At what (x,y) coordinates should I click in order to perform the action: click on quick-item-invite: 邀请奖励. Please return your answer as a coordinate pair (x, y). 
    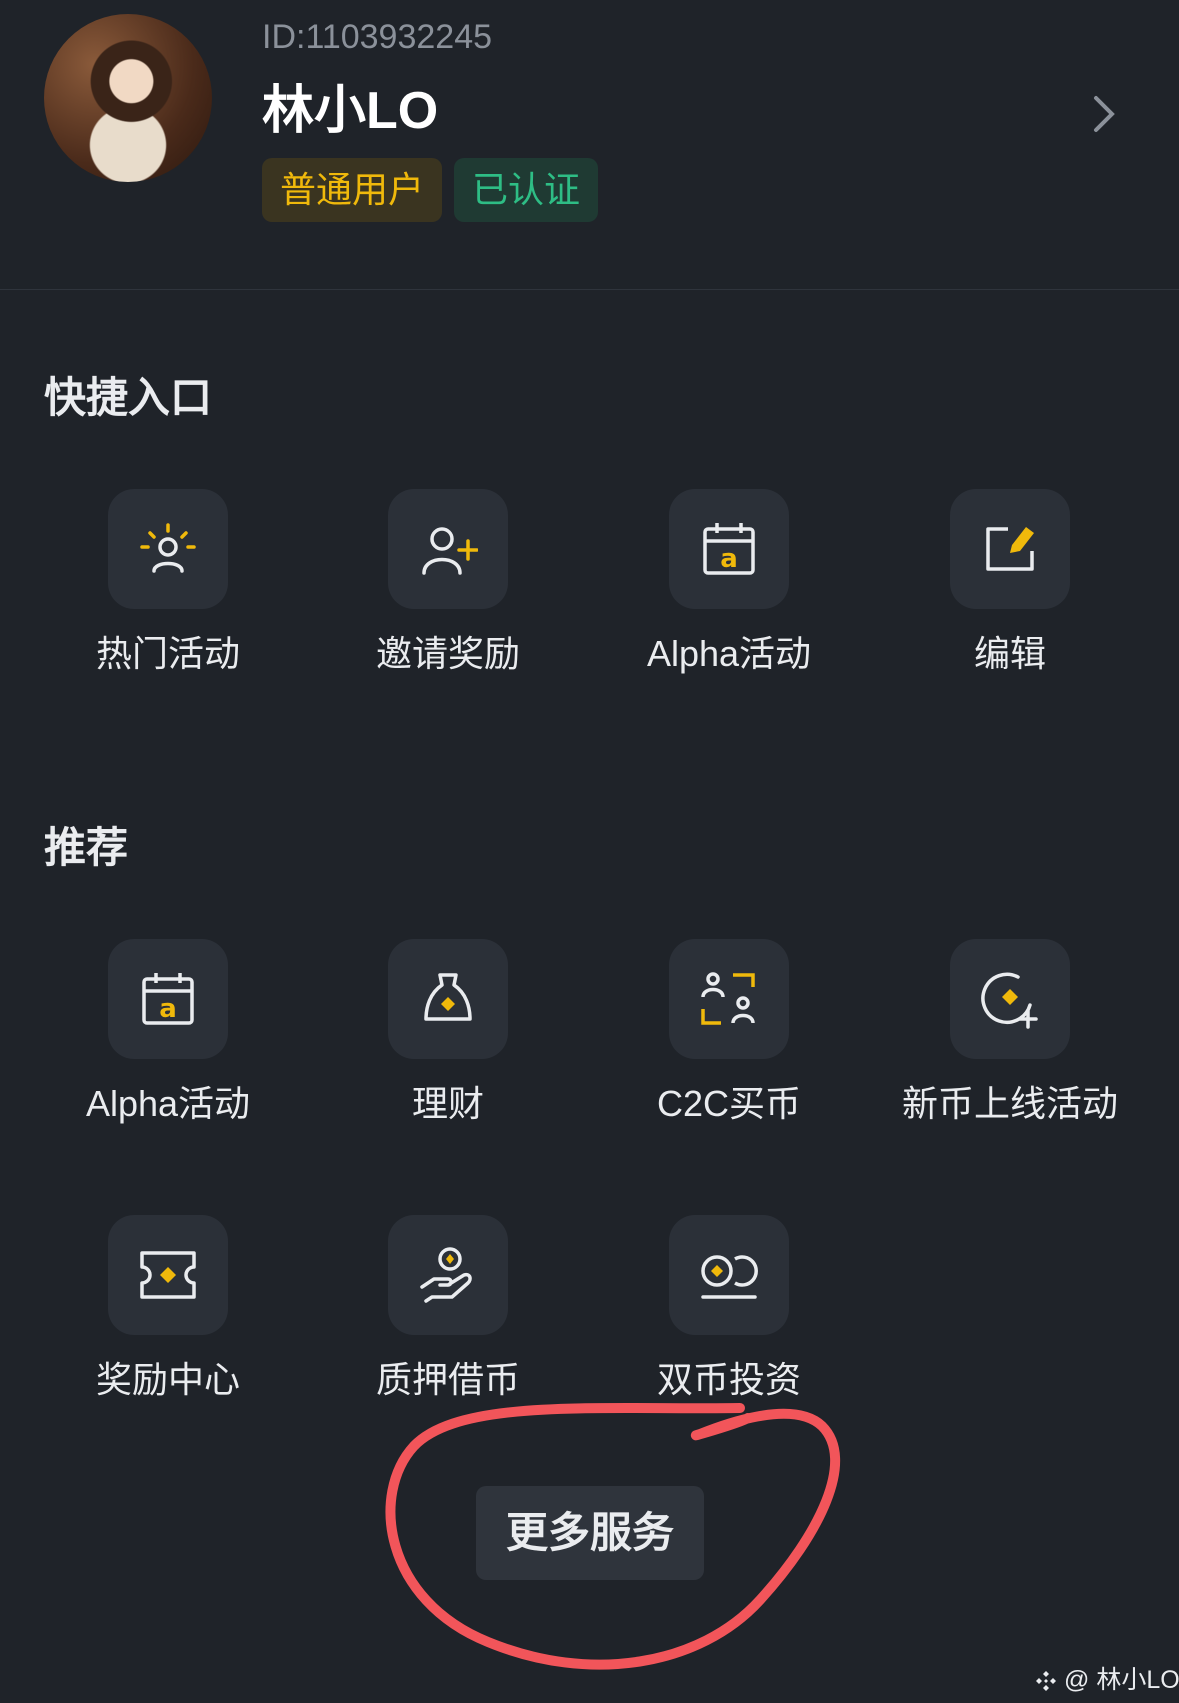
    Looking at the image, I should click on (448, 584).